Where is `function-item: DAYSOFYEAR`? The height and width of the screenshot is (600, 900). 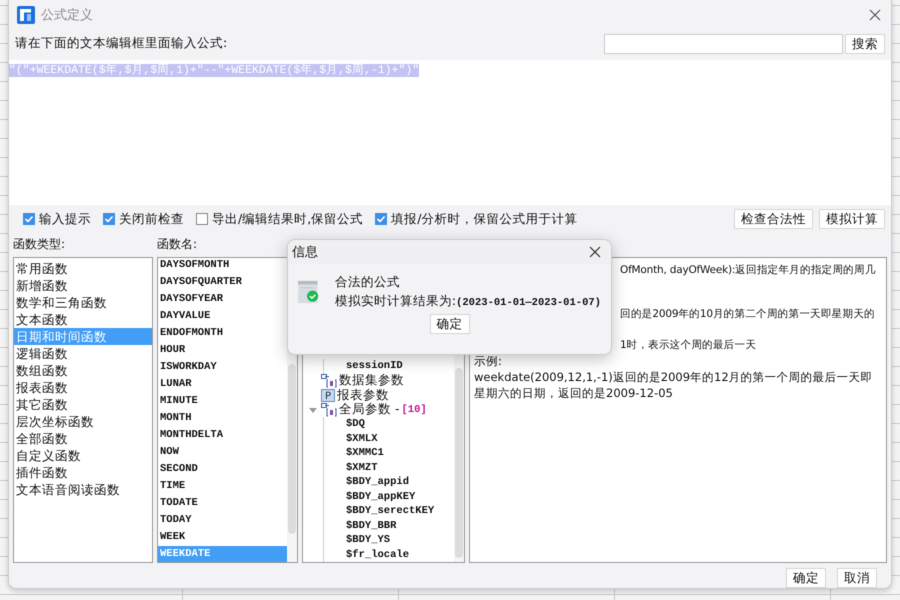 function-item: DAYSOFYEAR is located at coordinates (222, 299).